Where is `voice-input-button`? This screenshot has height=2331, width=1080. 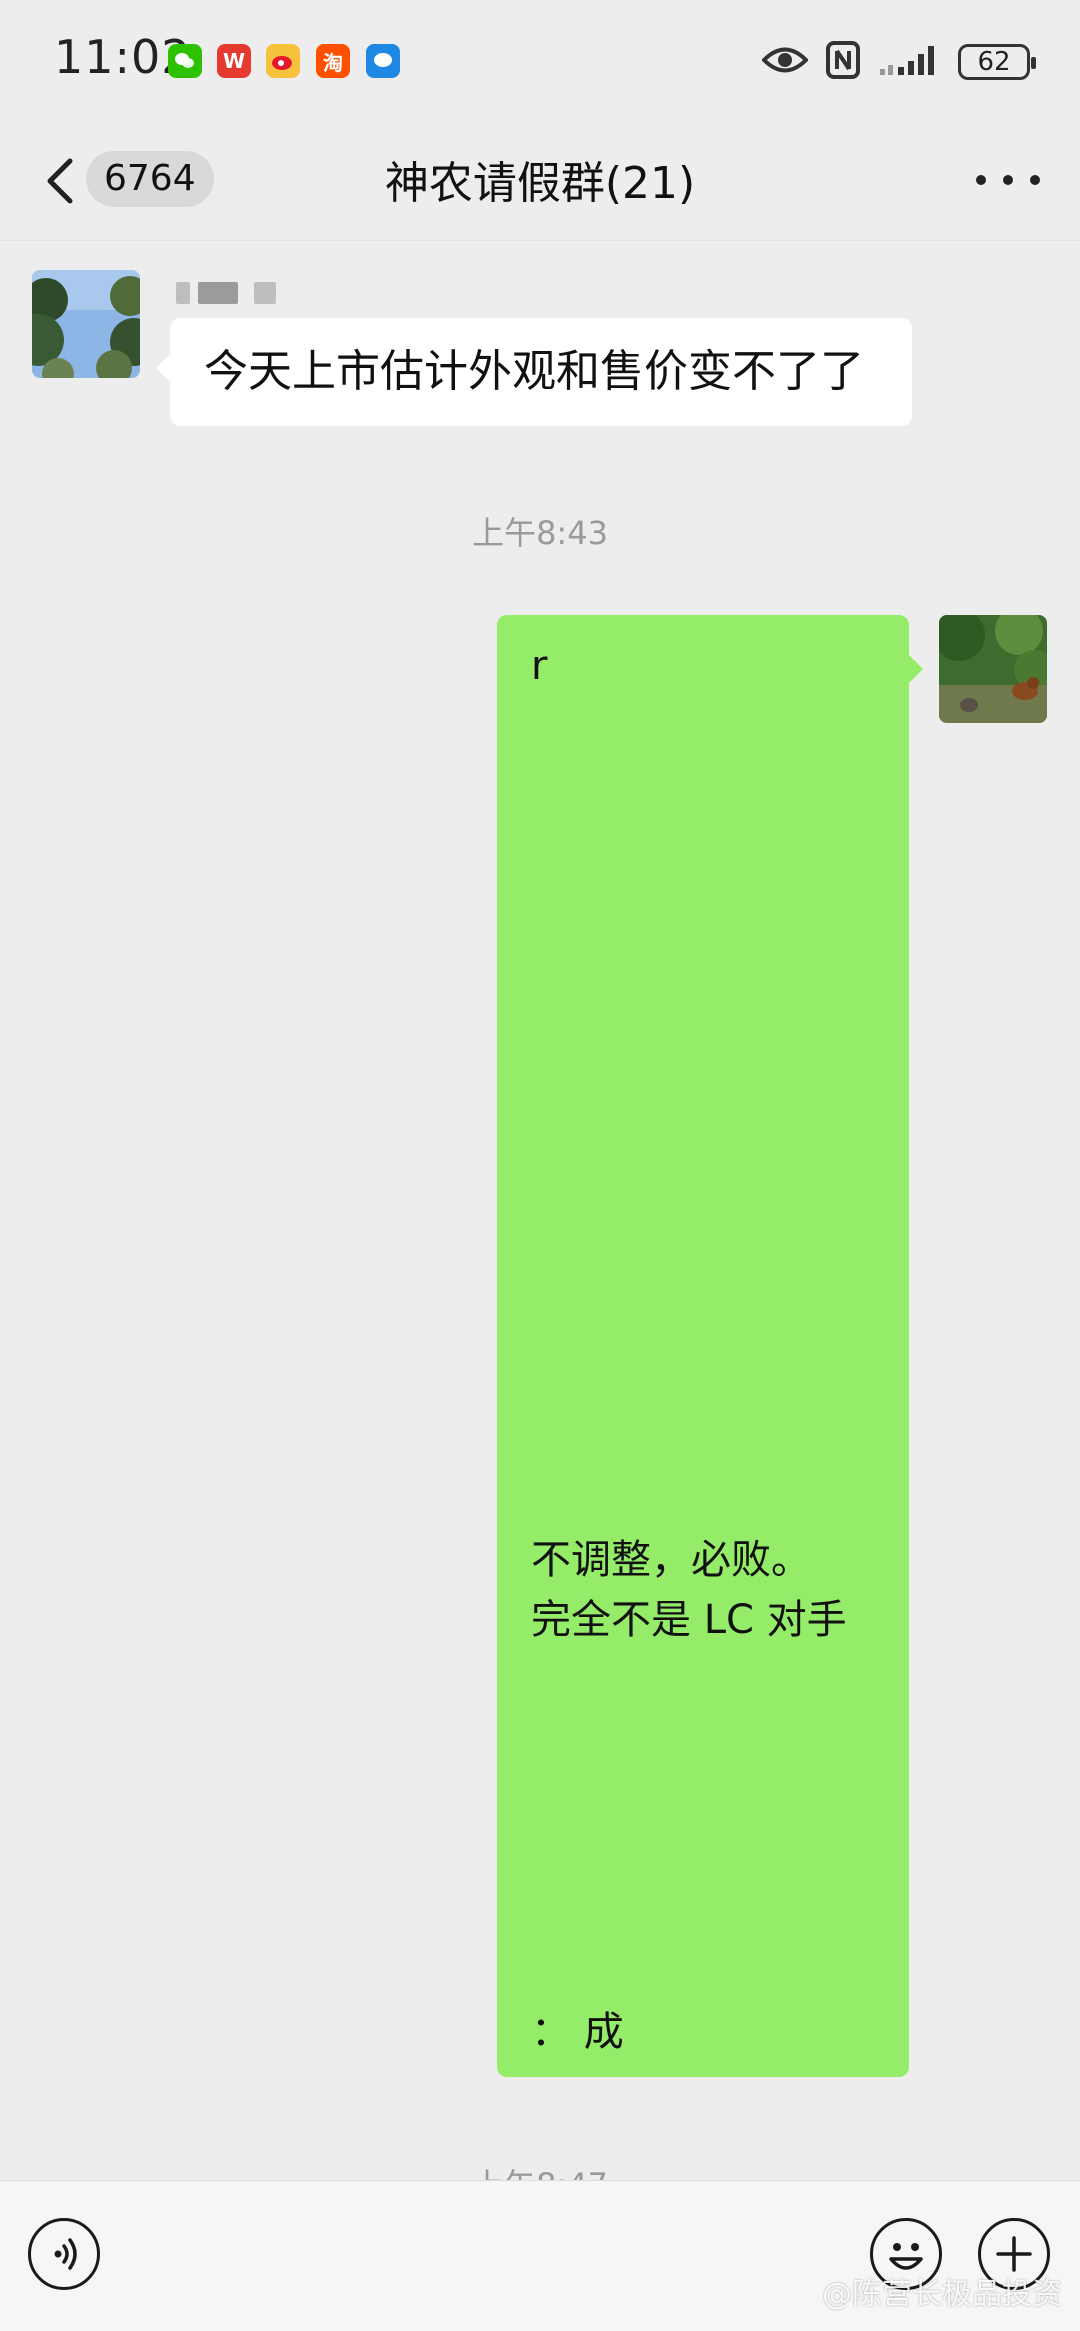
voice-input-button is located at coordinates (64, 2254).